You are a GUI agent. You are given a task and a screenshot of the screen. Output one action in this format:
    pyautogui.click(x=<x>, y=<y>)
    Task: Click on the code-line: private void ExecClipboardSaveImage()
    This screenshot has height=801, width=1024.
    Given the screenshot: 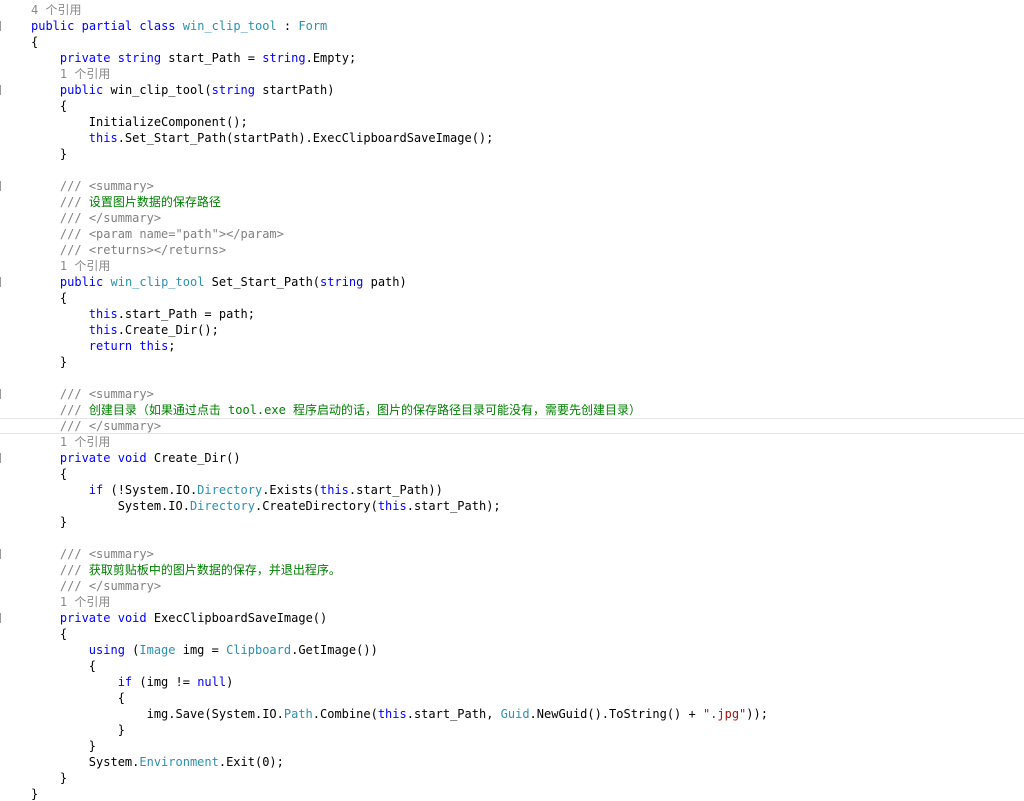 What is the action you would take?
    pyautogui.click(x=512, y=618)
    